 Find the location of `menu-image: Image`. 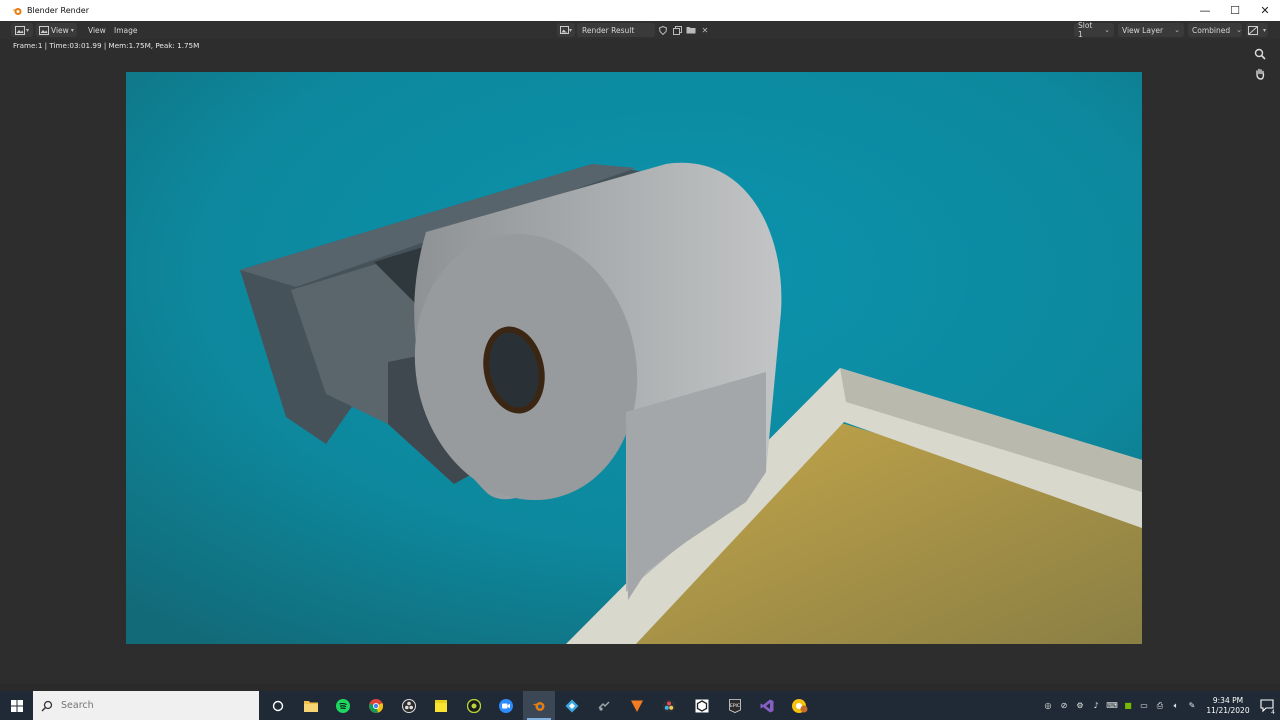

menu-image: Image is located at coordinates (126, 30).